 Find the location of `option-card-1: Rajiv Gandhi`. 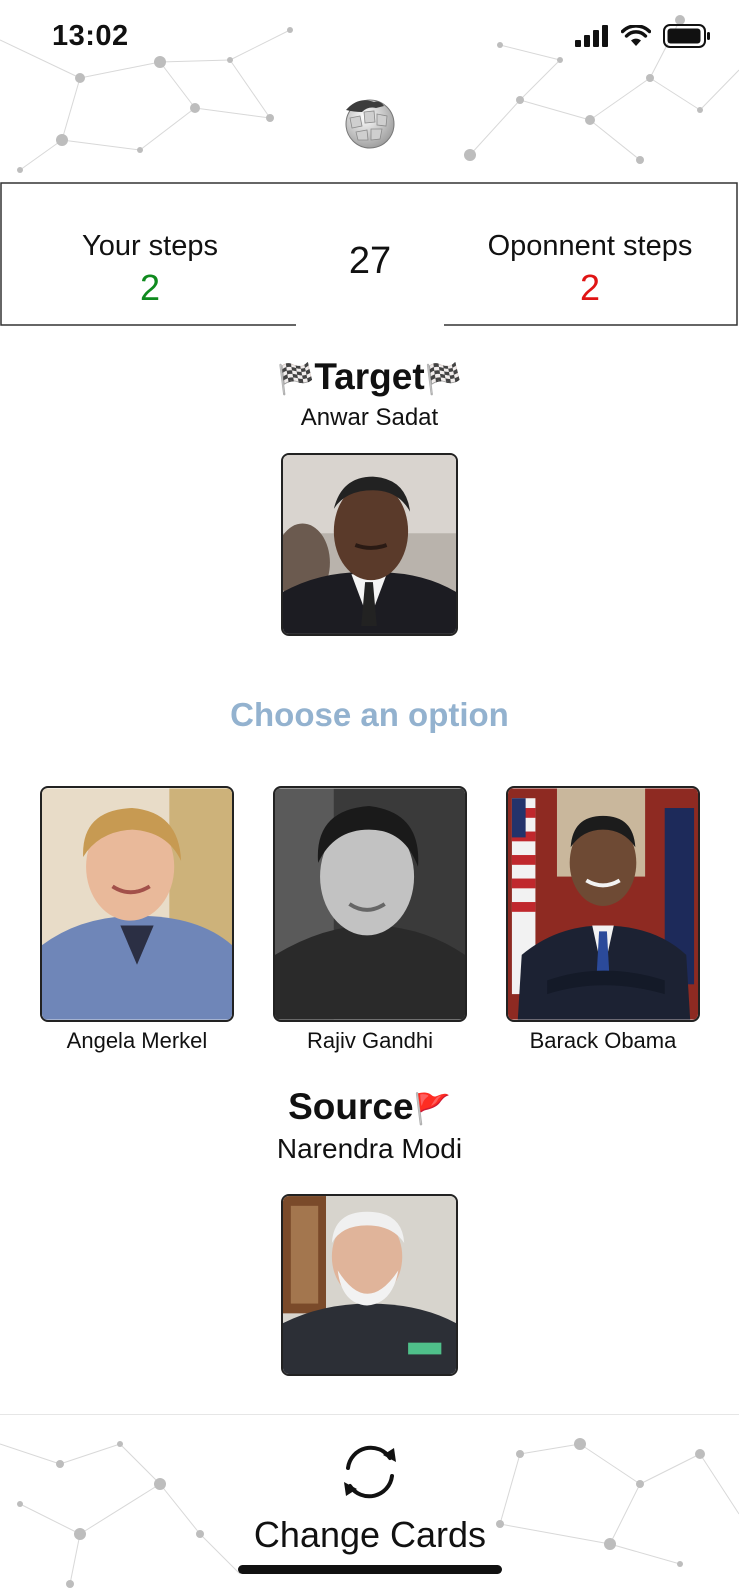

option-card-1: Rajiv Gandhi is located at coordinates (370, 920).